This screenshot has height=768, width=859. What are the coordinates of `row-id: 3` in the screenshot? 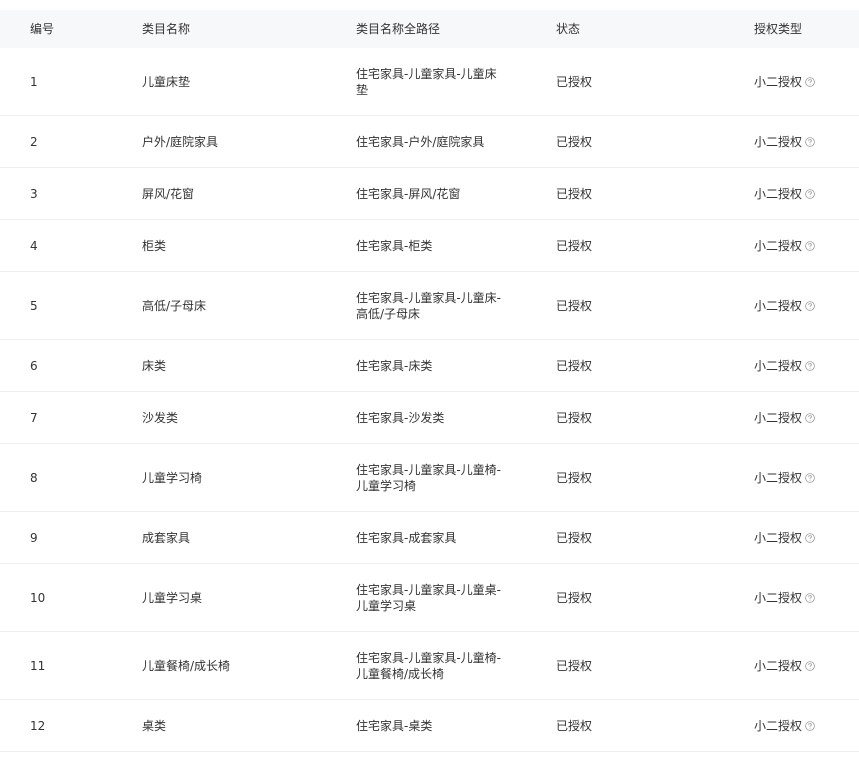 It's located at (34, 193).